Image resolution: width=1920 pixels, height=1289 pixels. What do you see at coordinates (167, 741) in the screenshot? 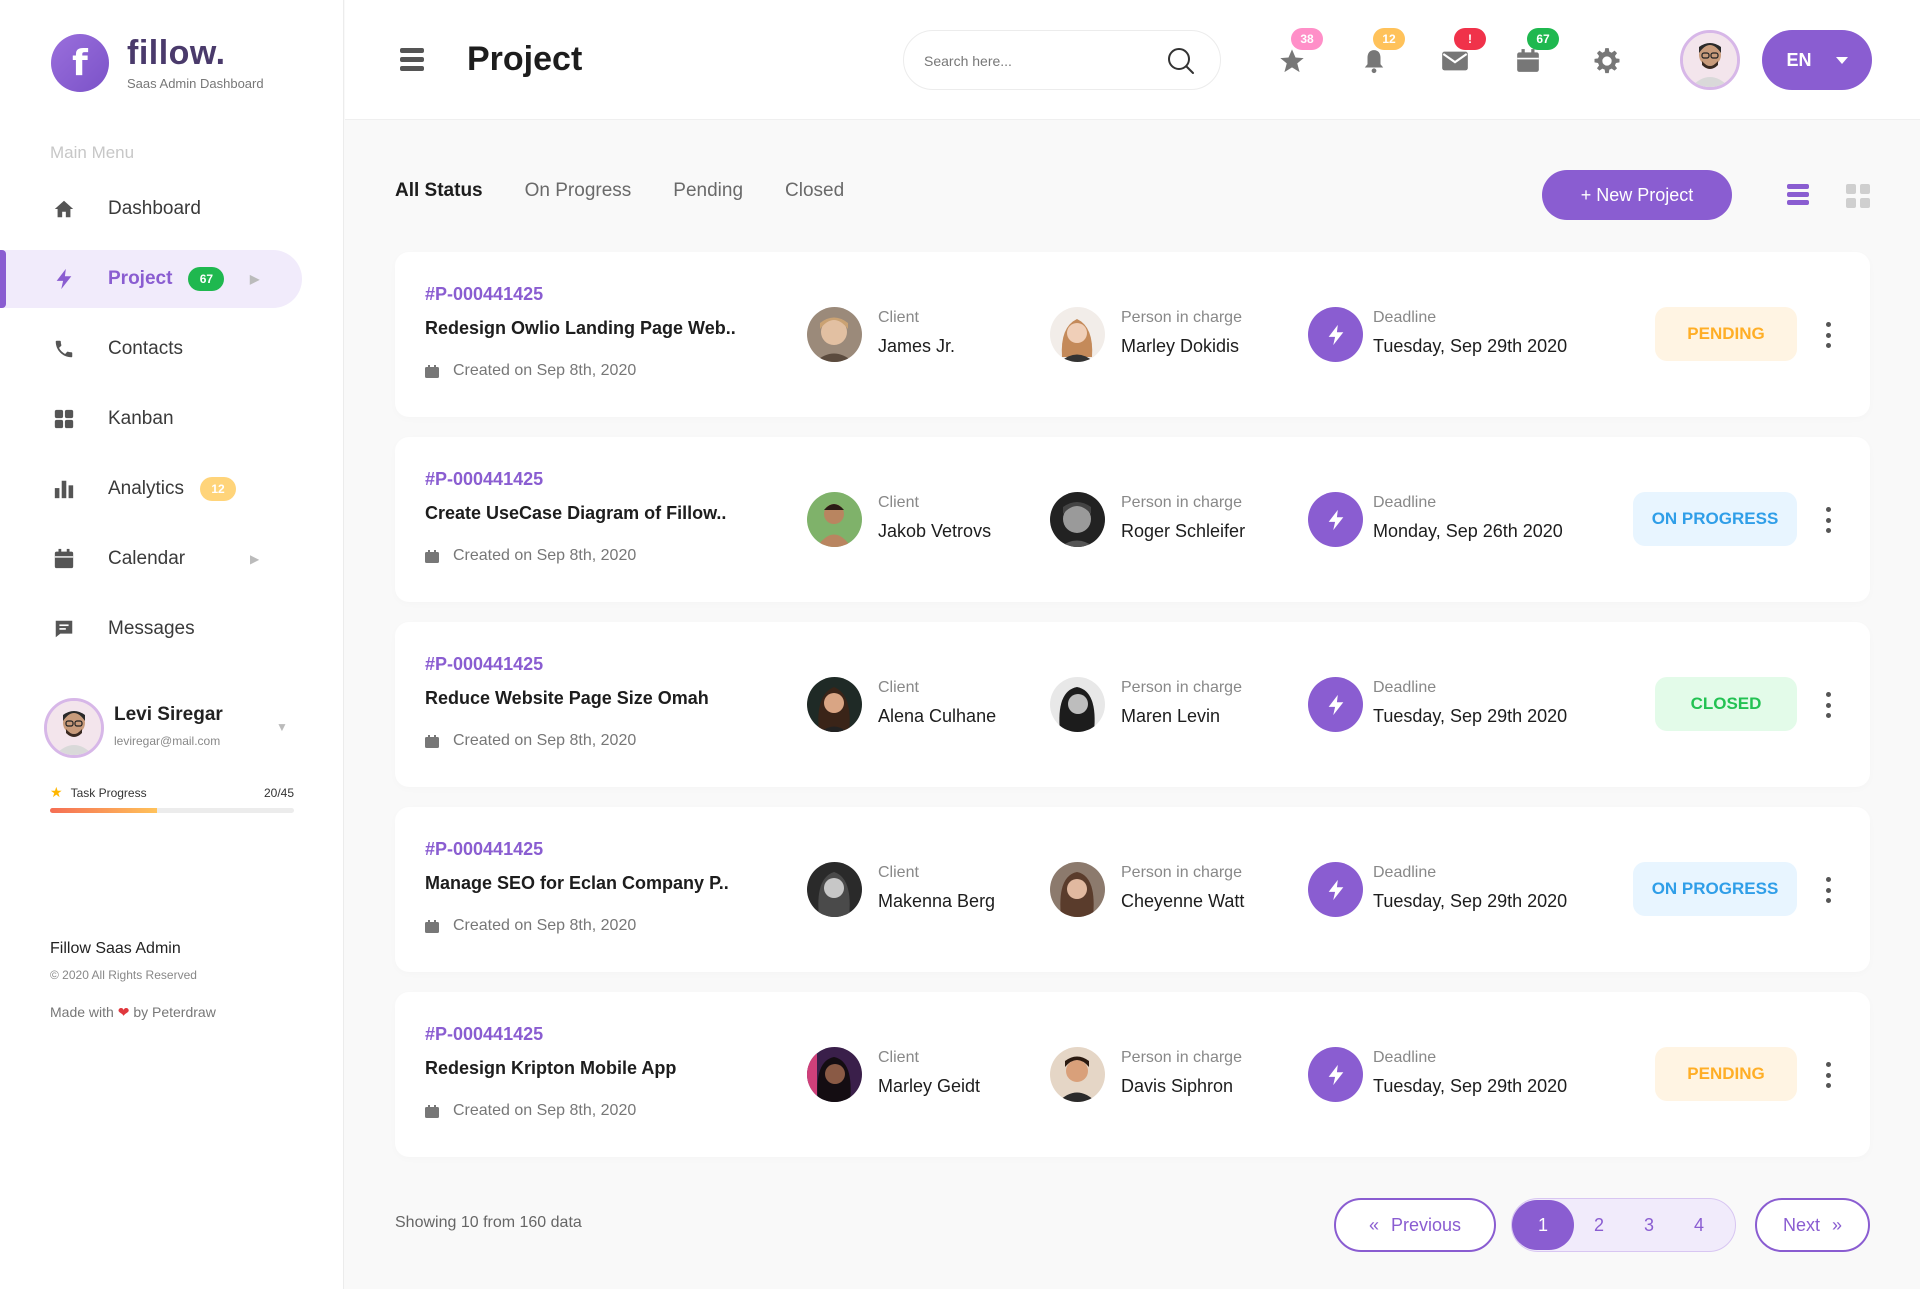
I see `user-email: leviregar@mail.com` at bounding box center [167, 741].